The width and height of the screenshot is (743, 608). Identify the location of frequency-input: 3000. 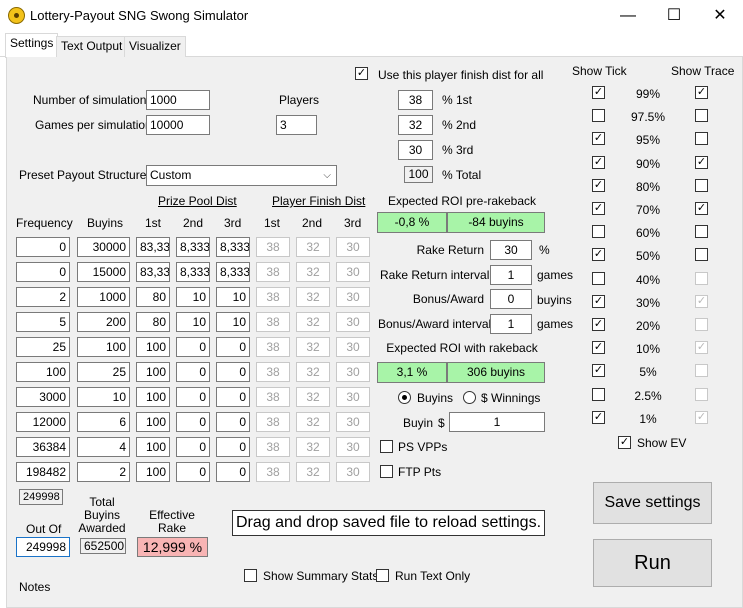
(43, 397).